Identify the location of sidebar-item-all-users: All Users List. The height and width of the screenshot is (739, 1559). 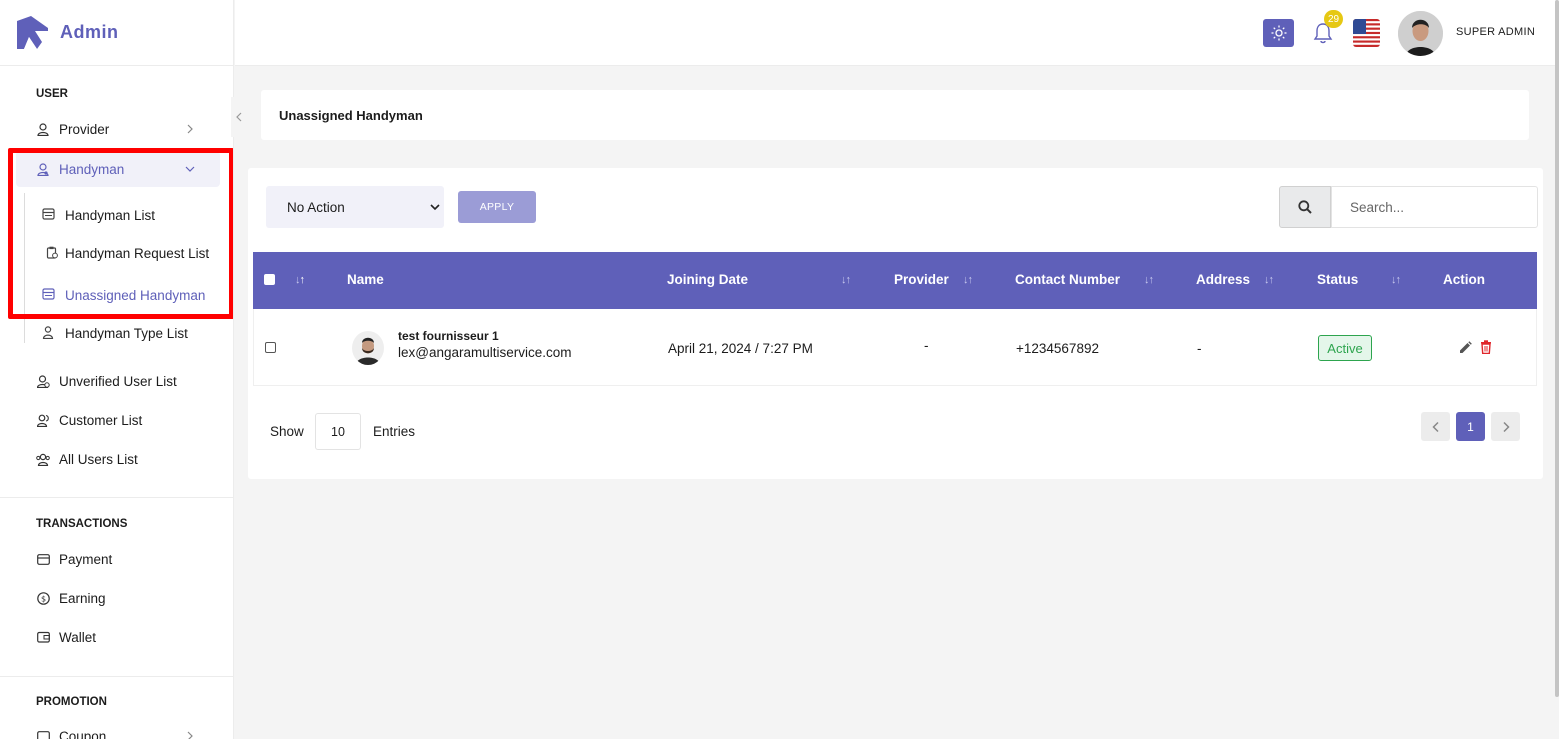
(118, 459).